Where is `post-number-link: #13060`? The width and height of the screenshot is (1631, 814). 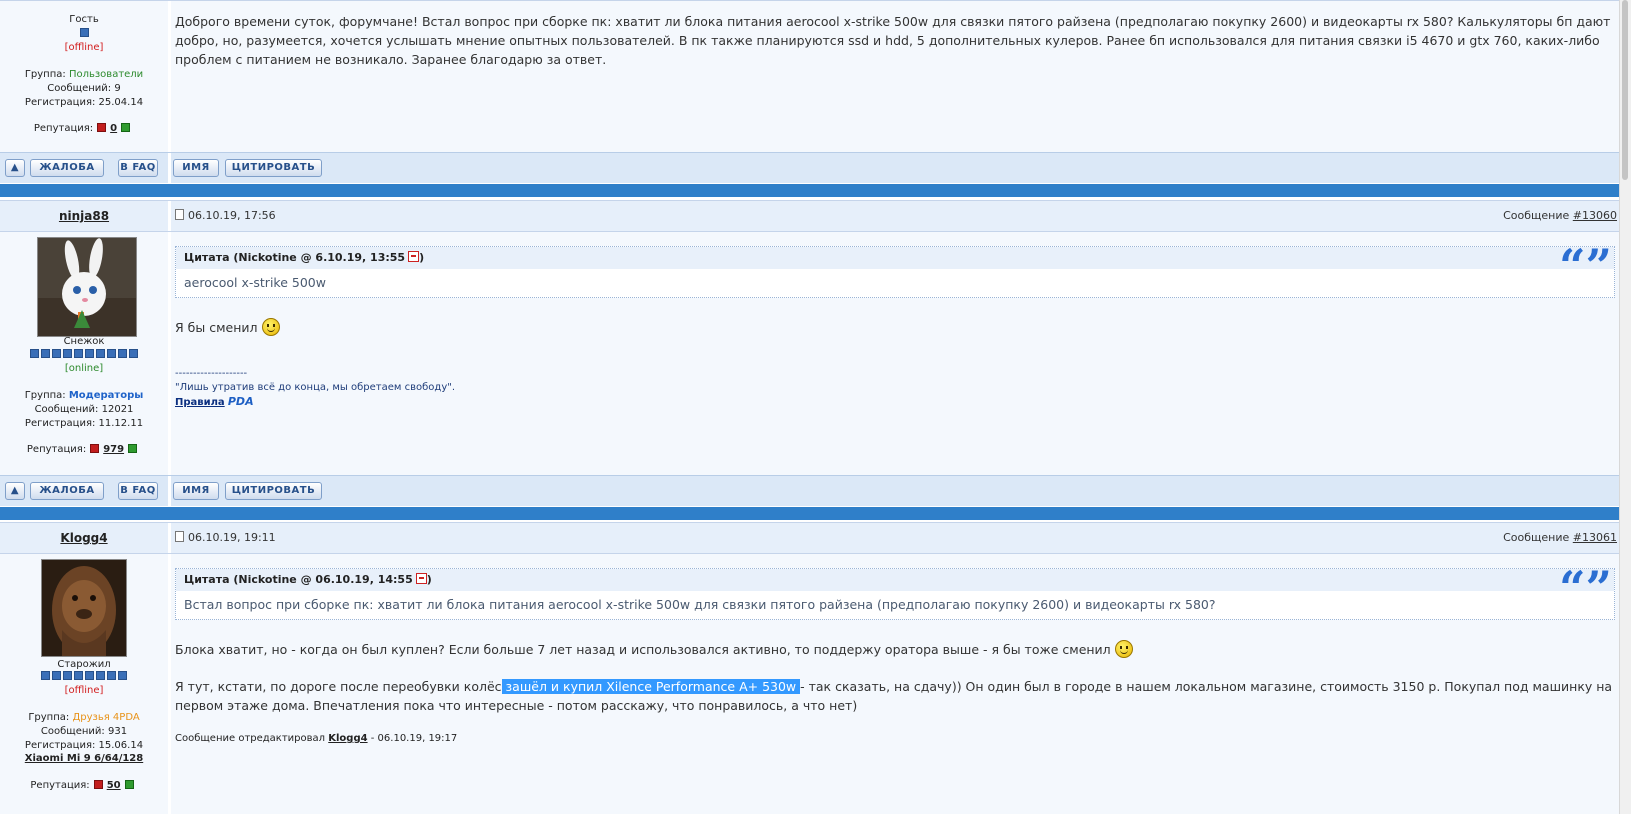
post-number-link: #13060 is located at coordinates (1595, 215).